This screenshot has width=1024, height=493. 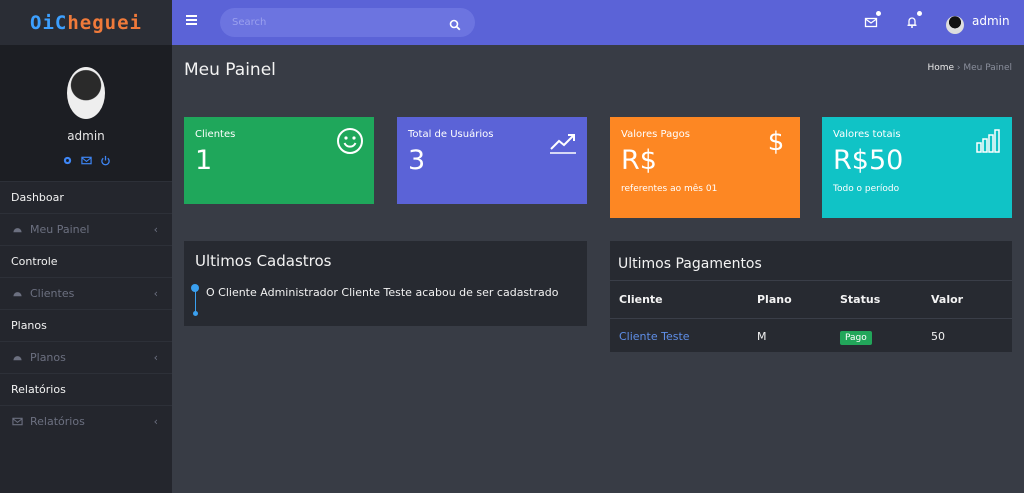 I want to click on profile-block: admin, so click(x=86, y=113).